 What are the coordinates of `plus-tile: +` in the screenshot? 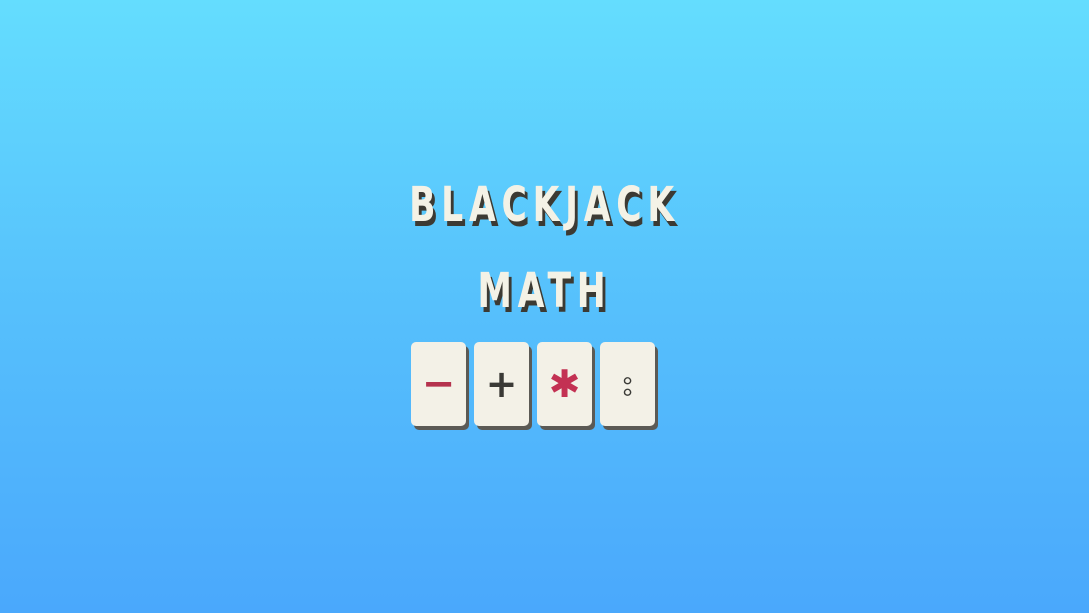 It's located at (501, 384).